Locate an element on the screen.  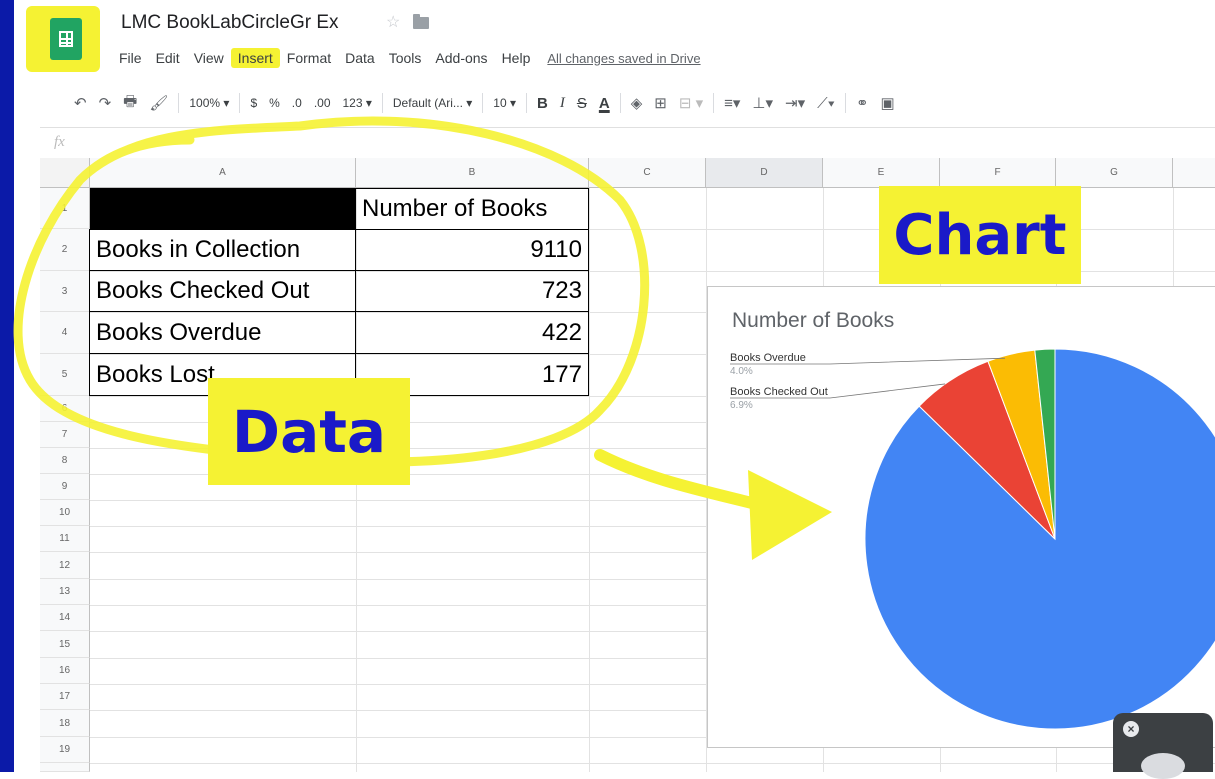
strikethrough-button: S is located at coordinates (582, 103).